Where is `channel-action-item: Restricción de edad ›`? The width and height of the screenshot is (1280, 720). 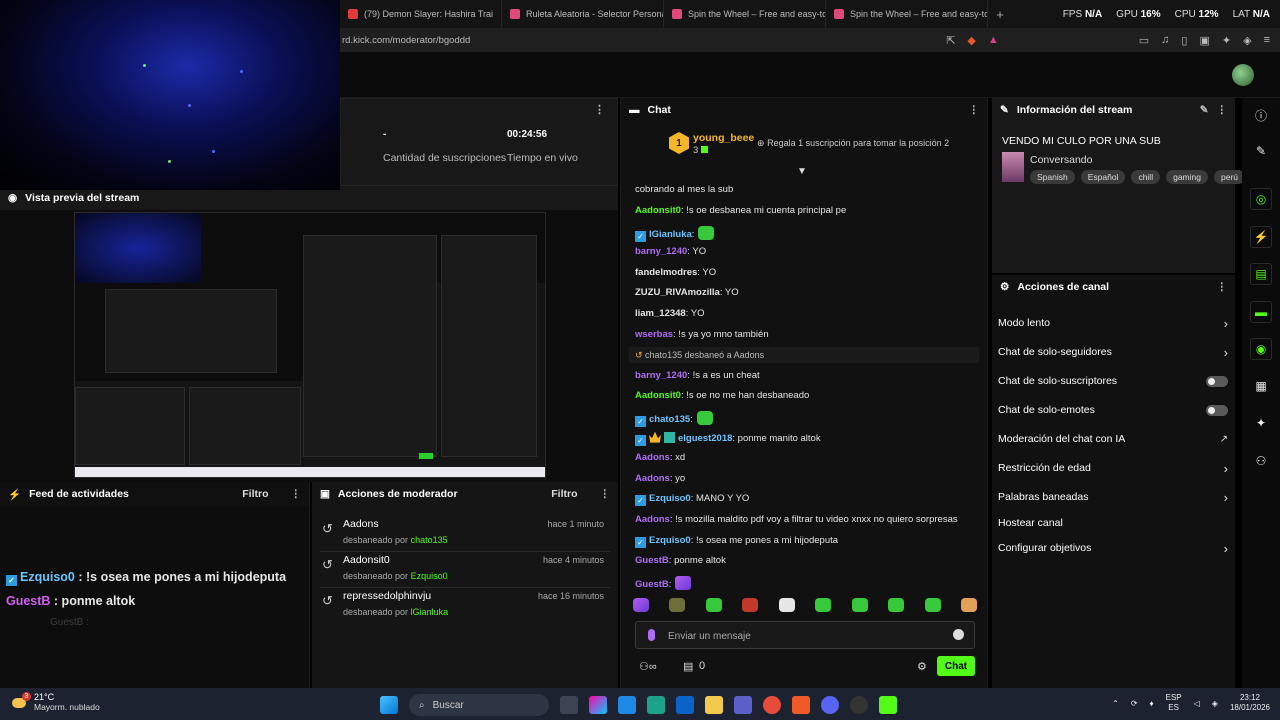 channel-action-item: Restricción de edad › is located at coordinates (1113, 468).